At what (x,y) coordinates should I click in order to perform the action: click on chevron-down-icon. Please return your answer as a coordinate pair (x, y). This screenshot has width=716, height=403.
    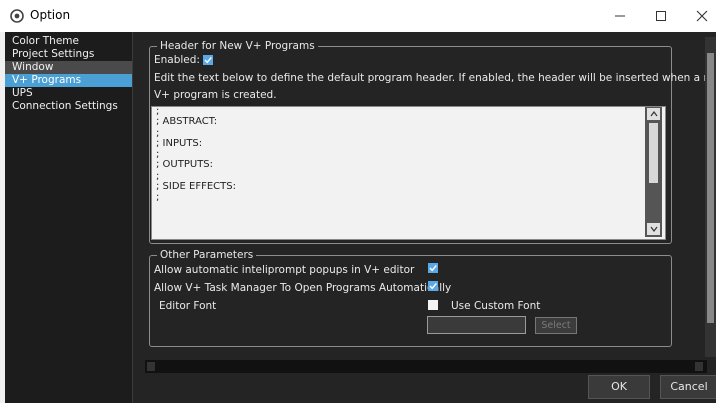
    Looking at the image, I should click on (653, 229).